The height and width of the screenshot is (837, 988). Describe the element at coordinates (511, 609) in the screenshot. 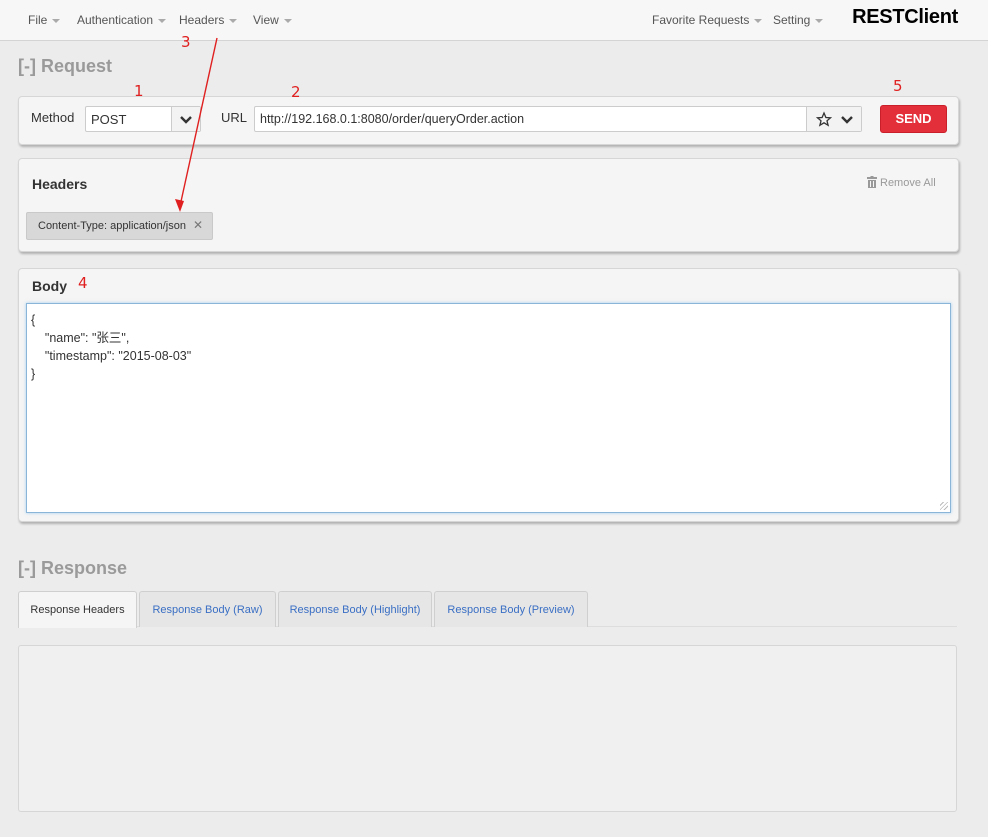

I see `tab-response-body-preview: Response Body (Preview)` at that location.